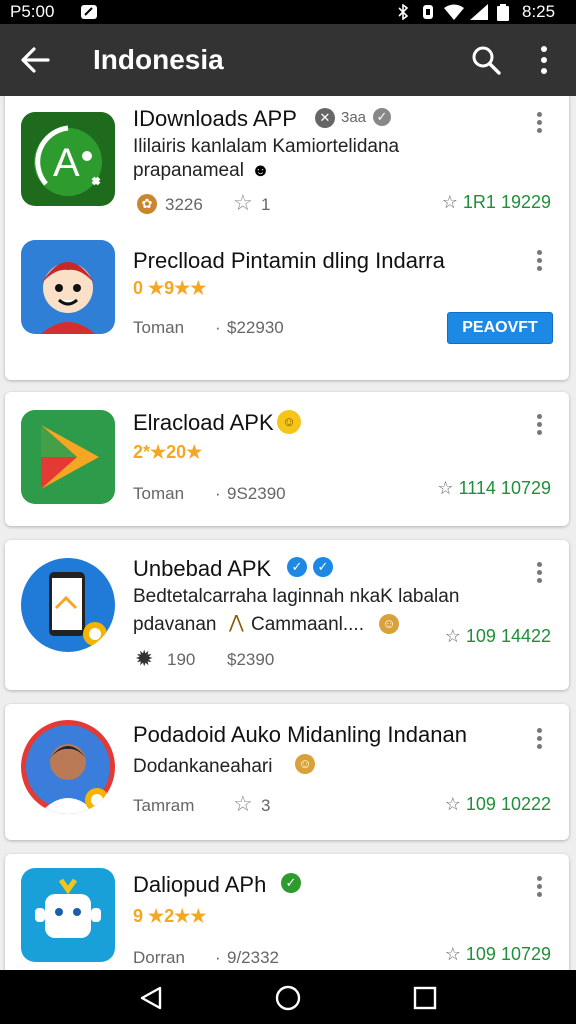  What do you see at coordinates (497, 954) in the screenshot?
I see `download-count: ☆ 109 10729` at bounding box center [497, 954].